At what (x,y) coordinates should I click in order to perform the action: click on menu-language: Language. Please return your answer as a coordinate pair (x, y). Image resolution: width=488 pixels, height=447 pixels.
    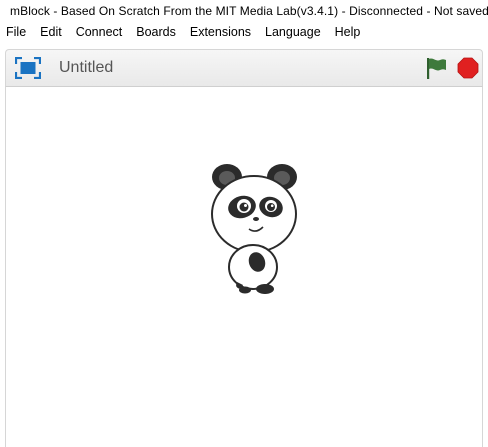
    Looking at the image, I should click on (293, 32).